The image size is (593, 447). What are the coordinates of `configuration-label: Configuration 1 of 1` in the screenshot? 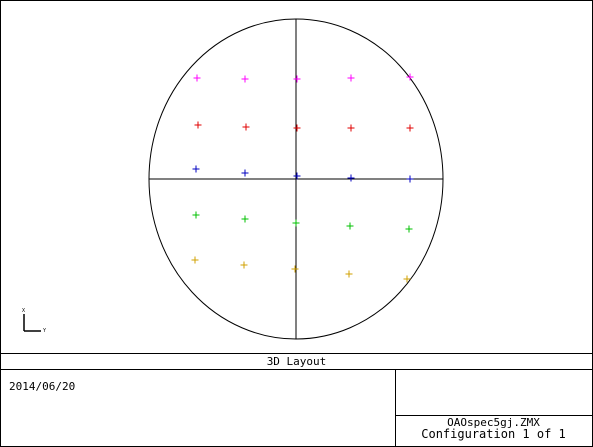 It's located at (493, 434).